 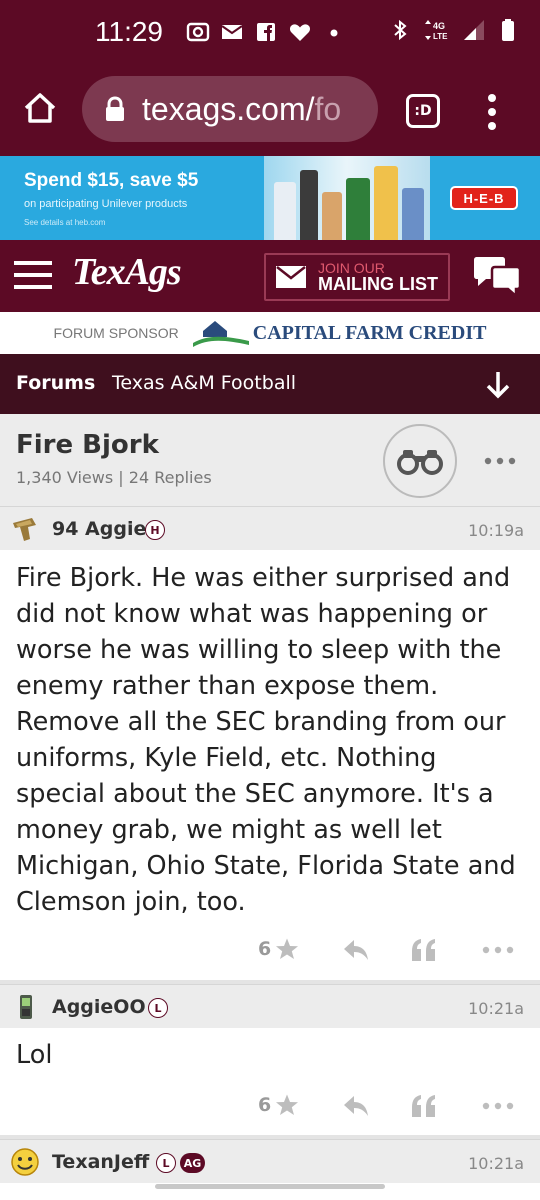 I want to click on dot-icon, so click(x=334, y=32).